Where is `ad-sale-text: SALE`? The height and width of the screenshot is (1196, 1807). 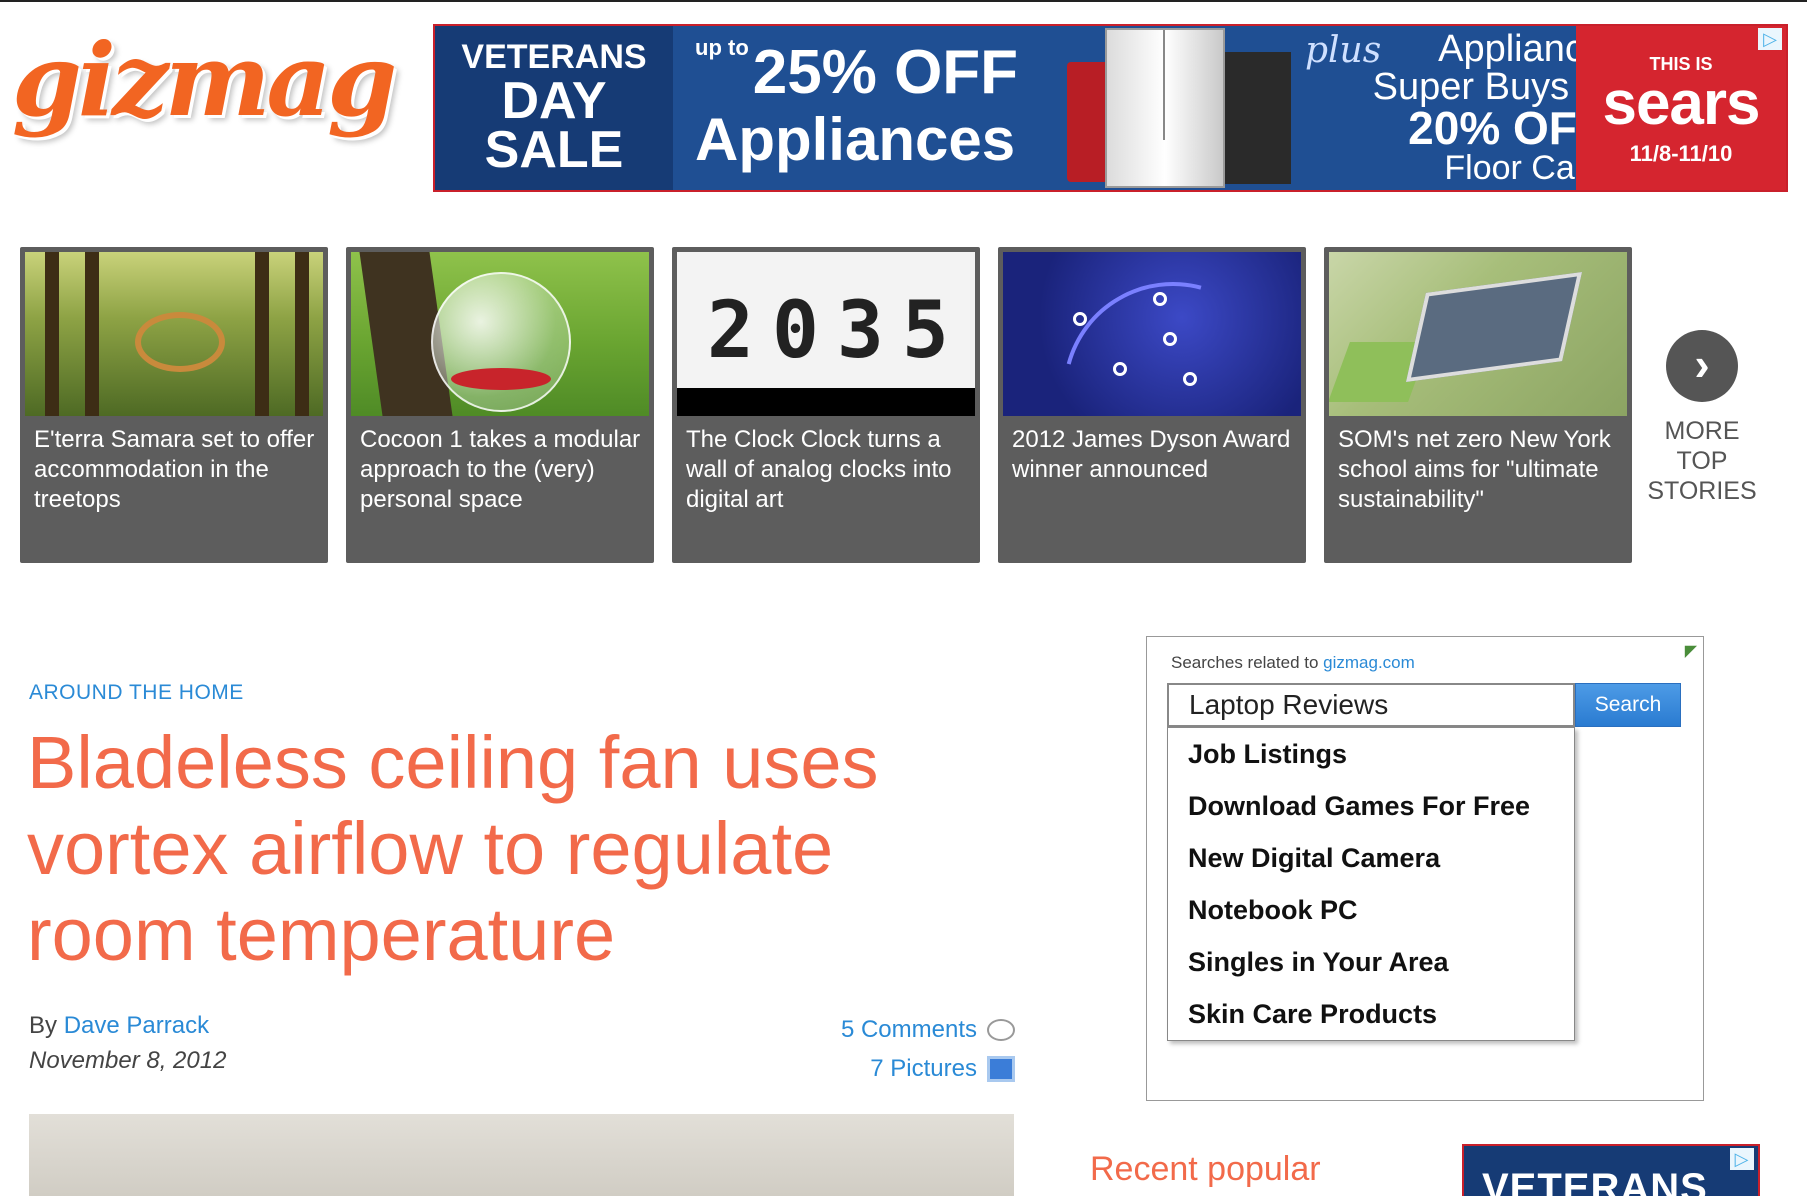 ad-sale-text: SALE is located at coordinates (554, 150).